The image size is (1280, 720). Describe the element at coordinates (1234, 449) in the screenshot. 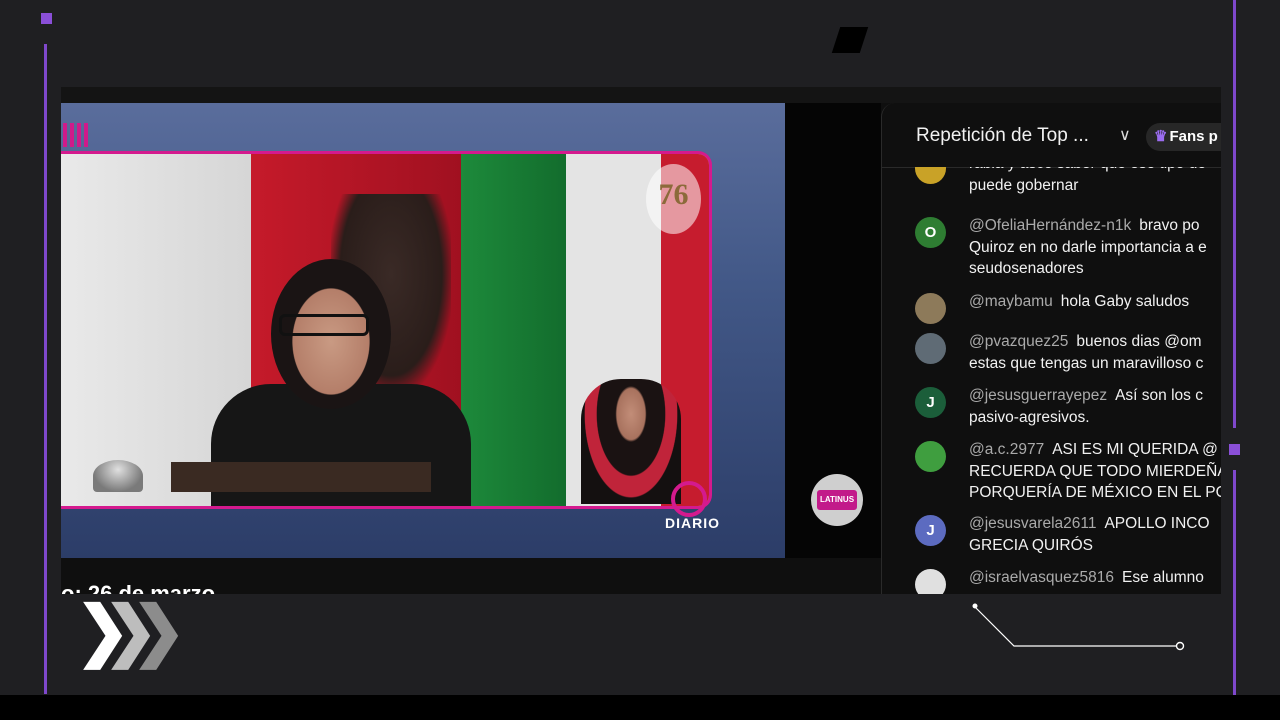

I see `right-square-deco` at that location.